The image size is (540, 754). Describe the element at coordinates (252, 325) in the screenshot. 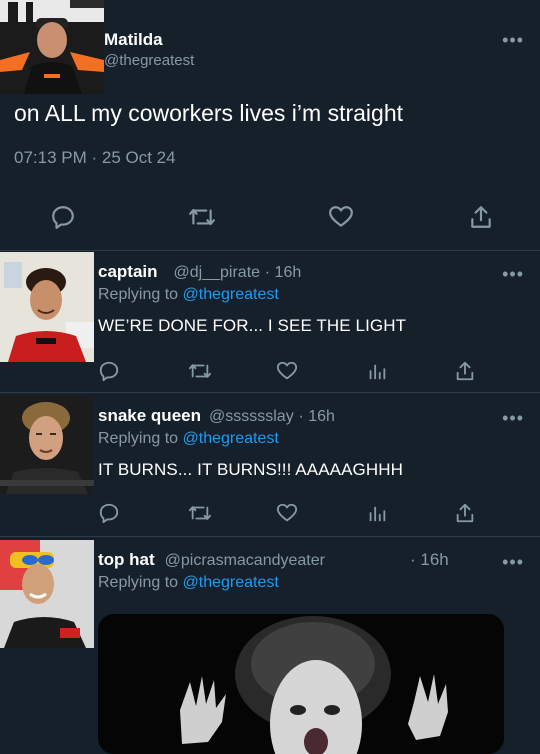

I see `tweet-text: WE’RE DONE FOR... I SEE THE LIGHT` at that location.